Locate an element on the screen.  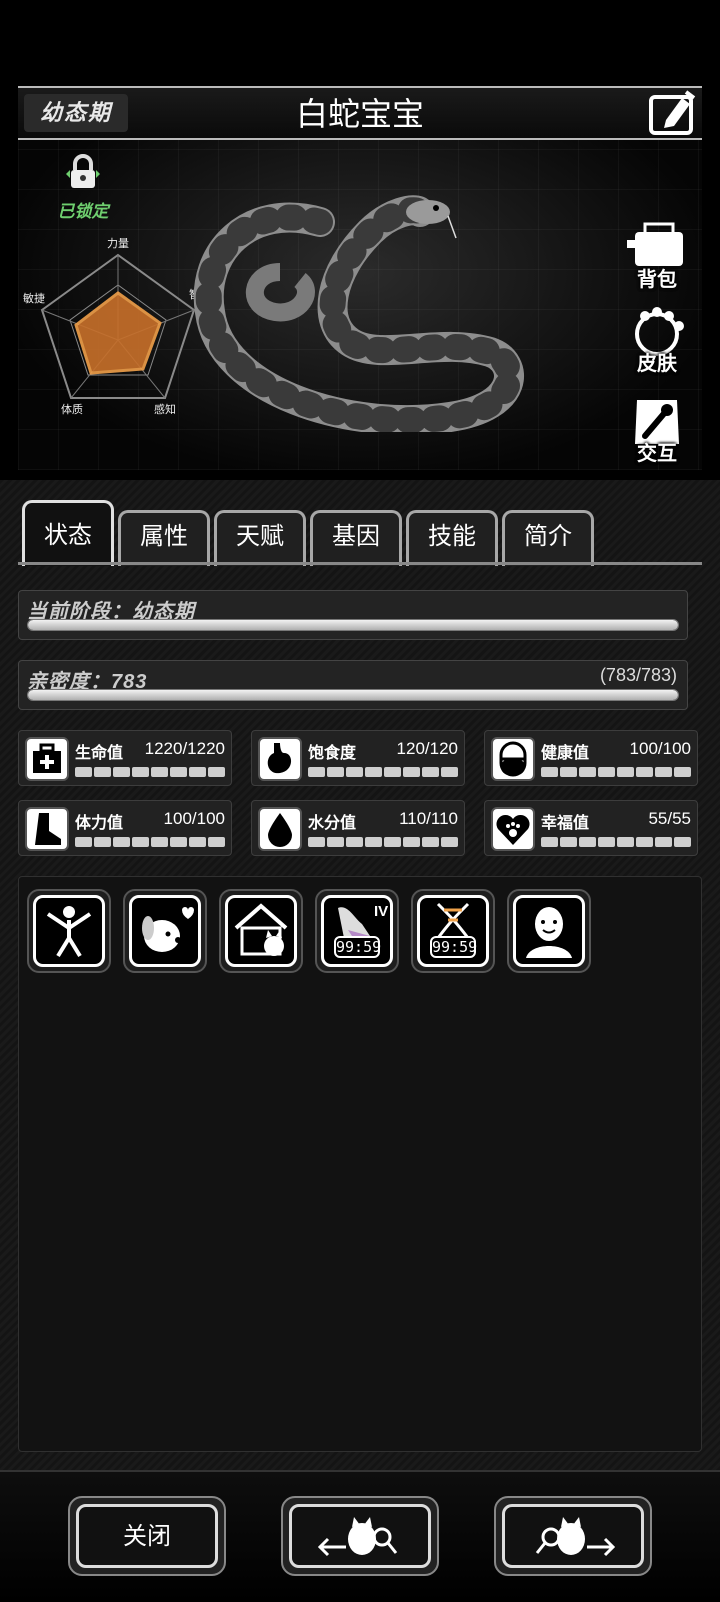
stat-value: 120/120 is located at coordinates (427, 748).